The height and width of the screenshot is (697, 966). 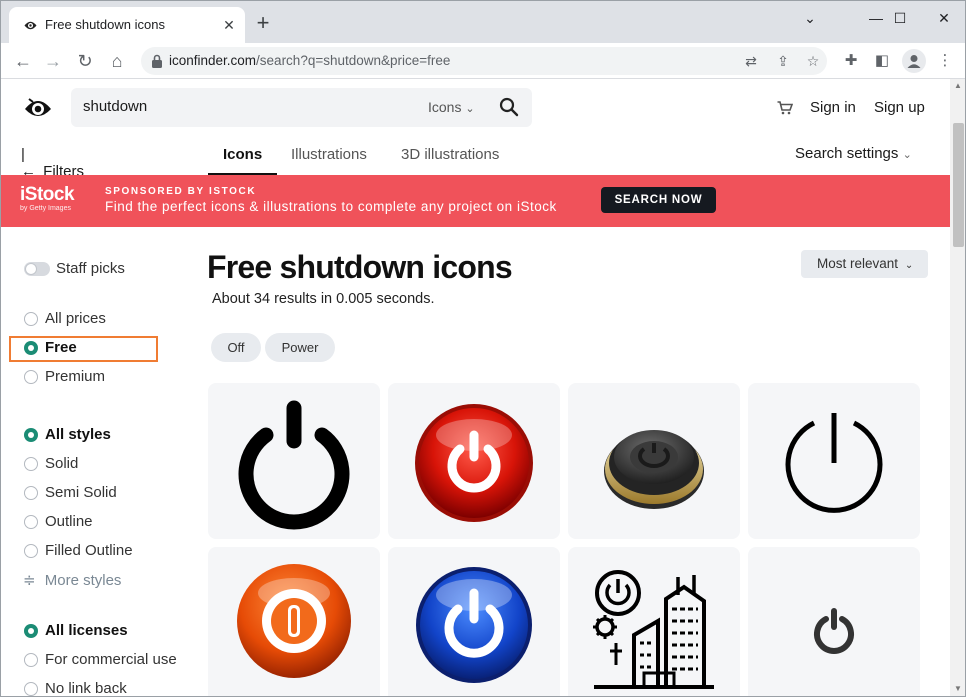 I want to click on price-premium-label: Premium, so click(x=75, y=376).